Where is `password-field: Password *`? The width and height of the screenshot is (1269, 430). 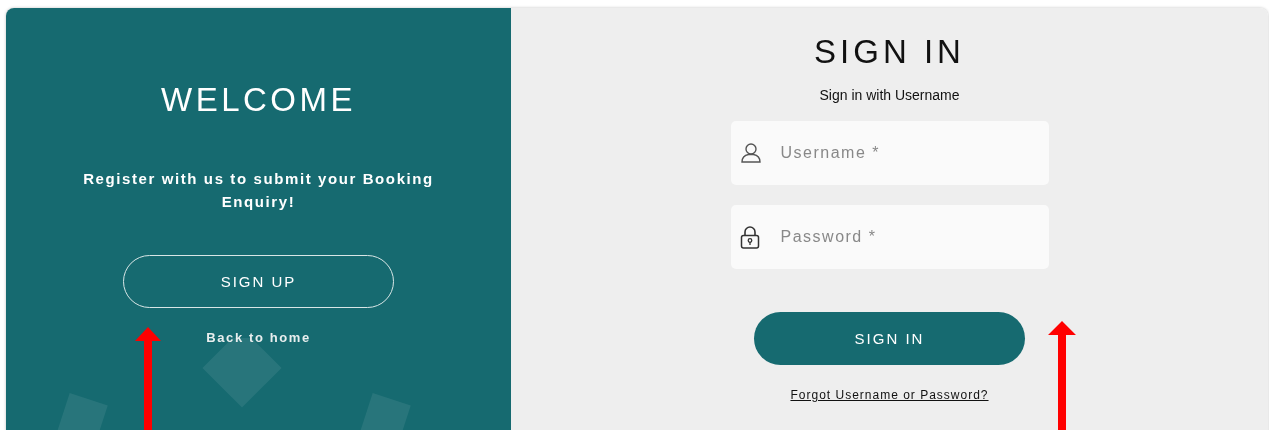
password-field: Password * is located at coordinates (889, 237).